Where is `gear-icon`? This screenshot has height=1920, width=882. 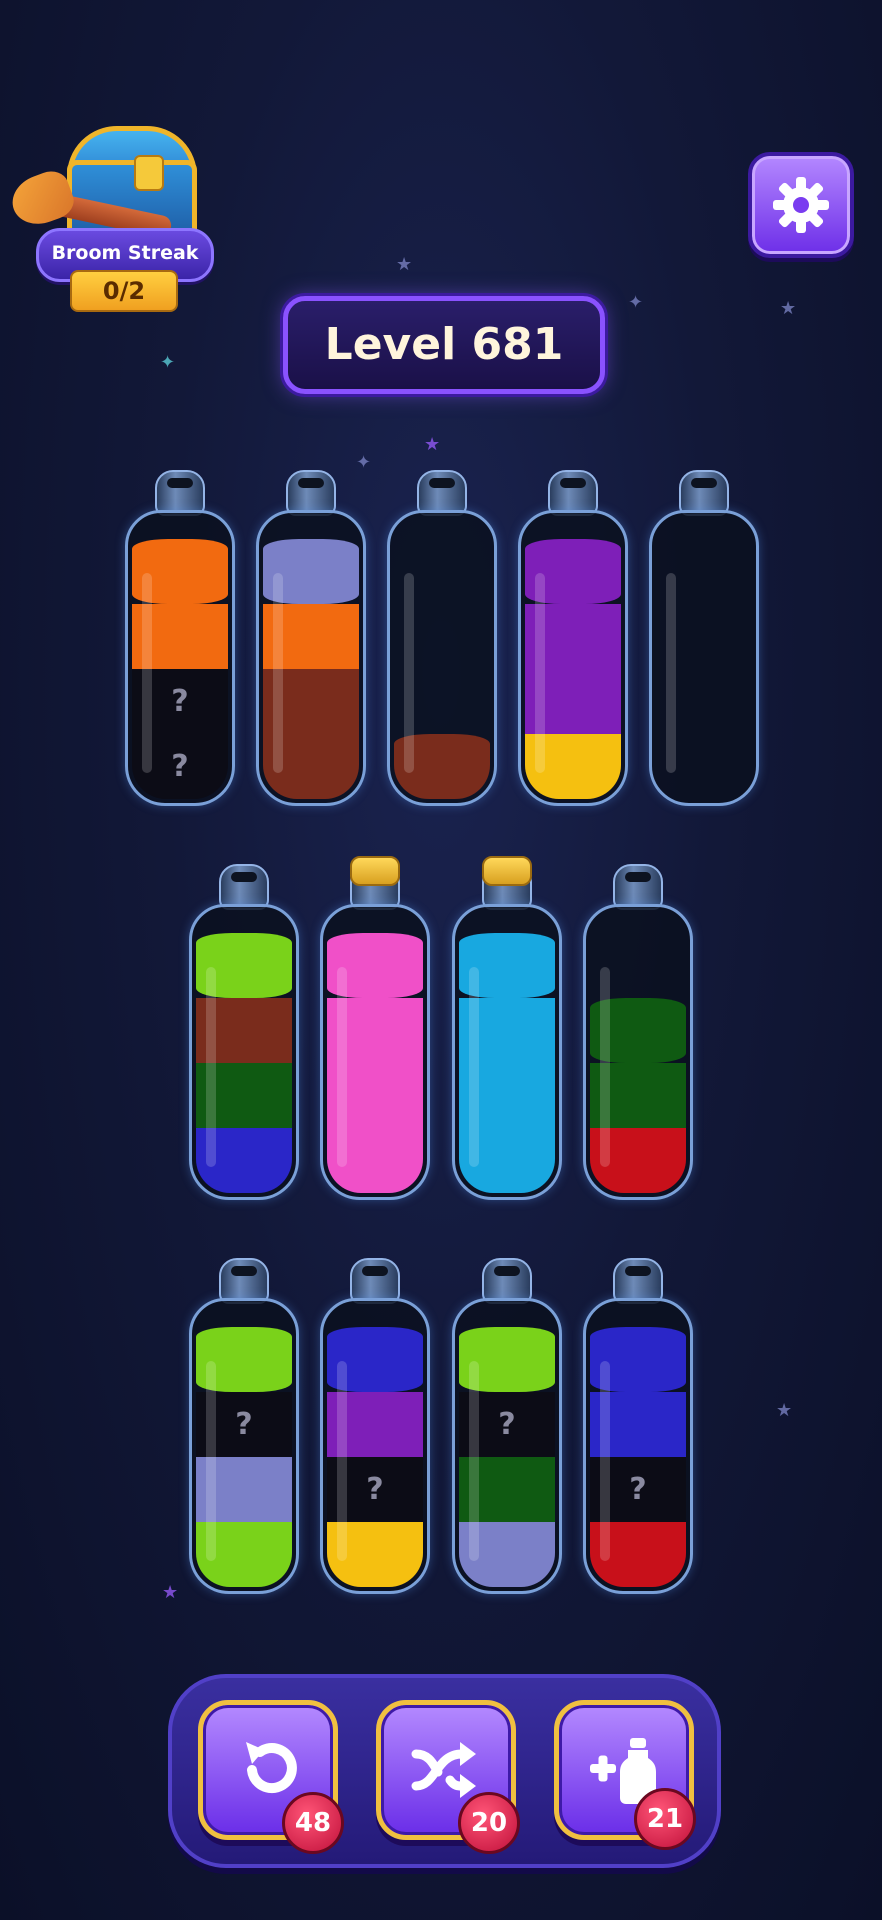
gear-icon is located at coordinates (801, 205).